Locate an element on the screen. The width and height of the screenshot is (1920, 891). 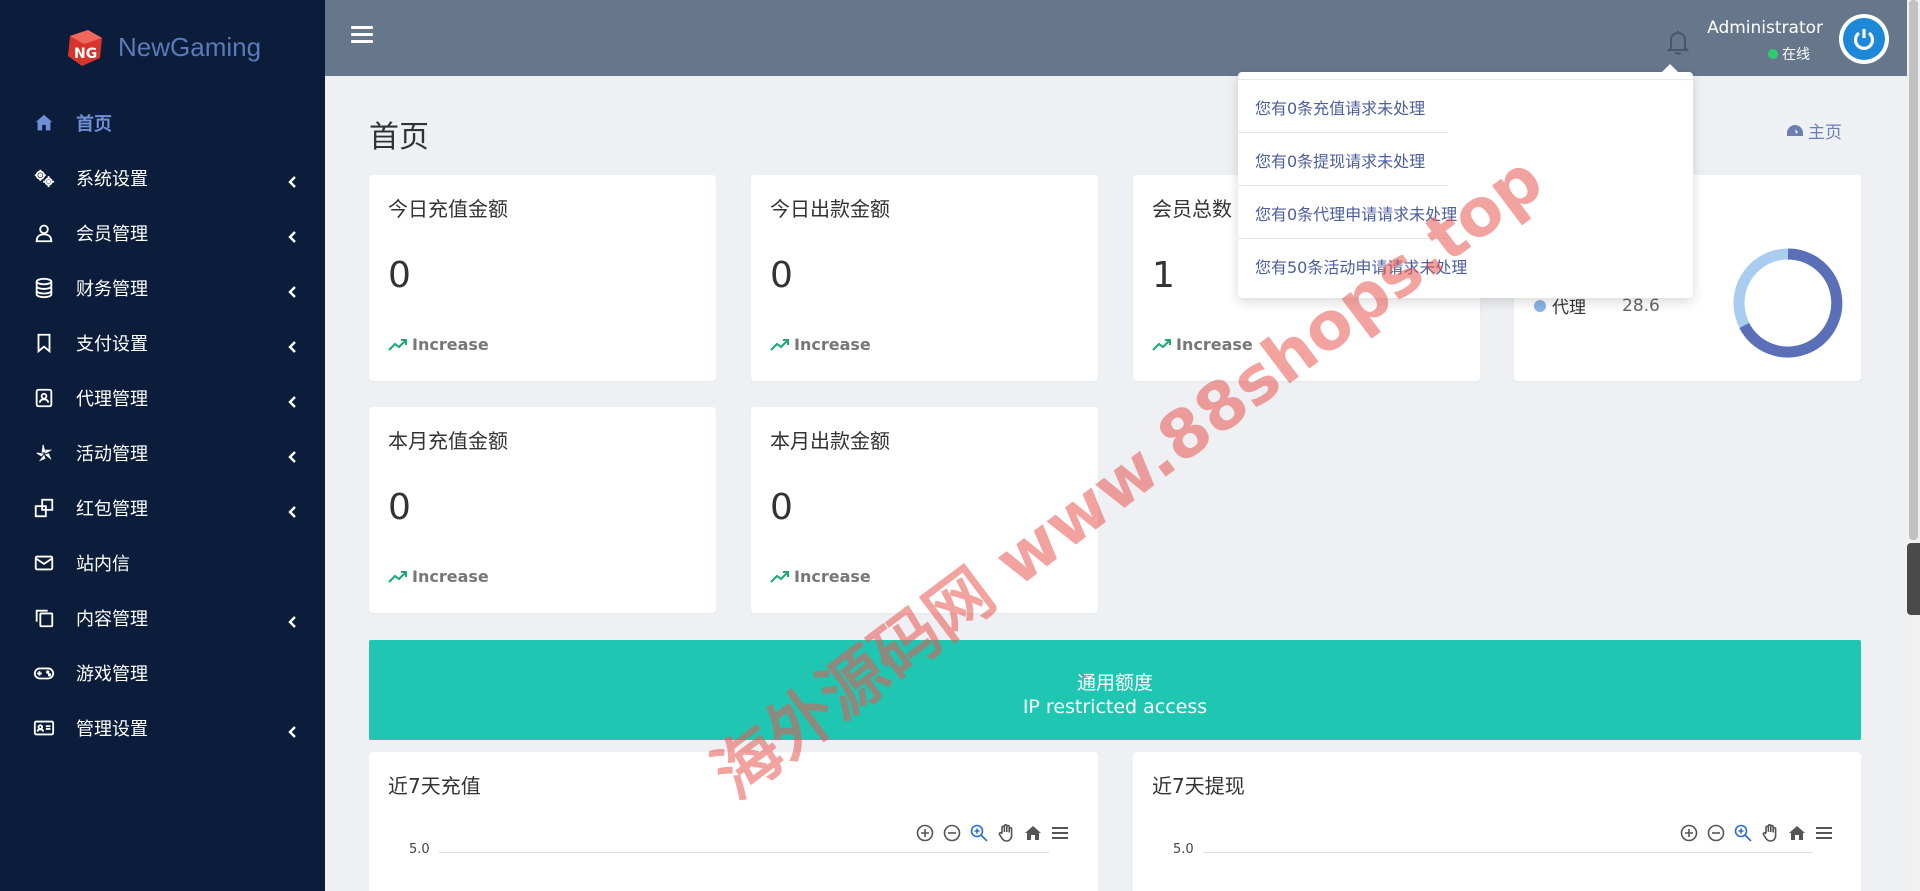
user-name: Administrator is located at coordinates (1765, 28).